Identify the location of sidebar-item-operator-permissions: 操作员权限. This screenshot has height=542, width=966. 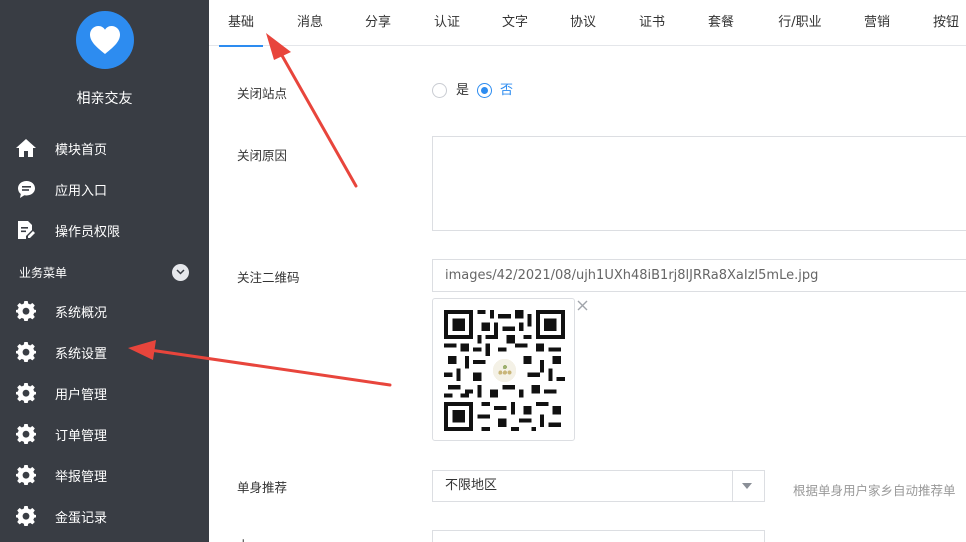
(104, 230).